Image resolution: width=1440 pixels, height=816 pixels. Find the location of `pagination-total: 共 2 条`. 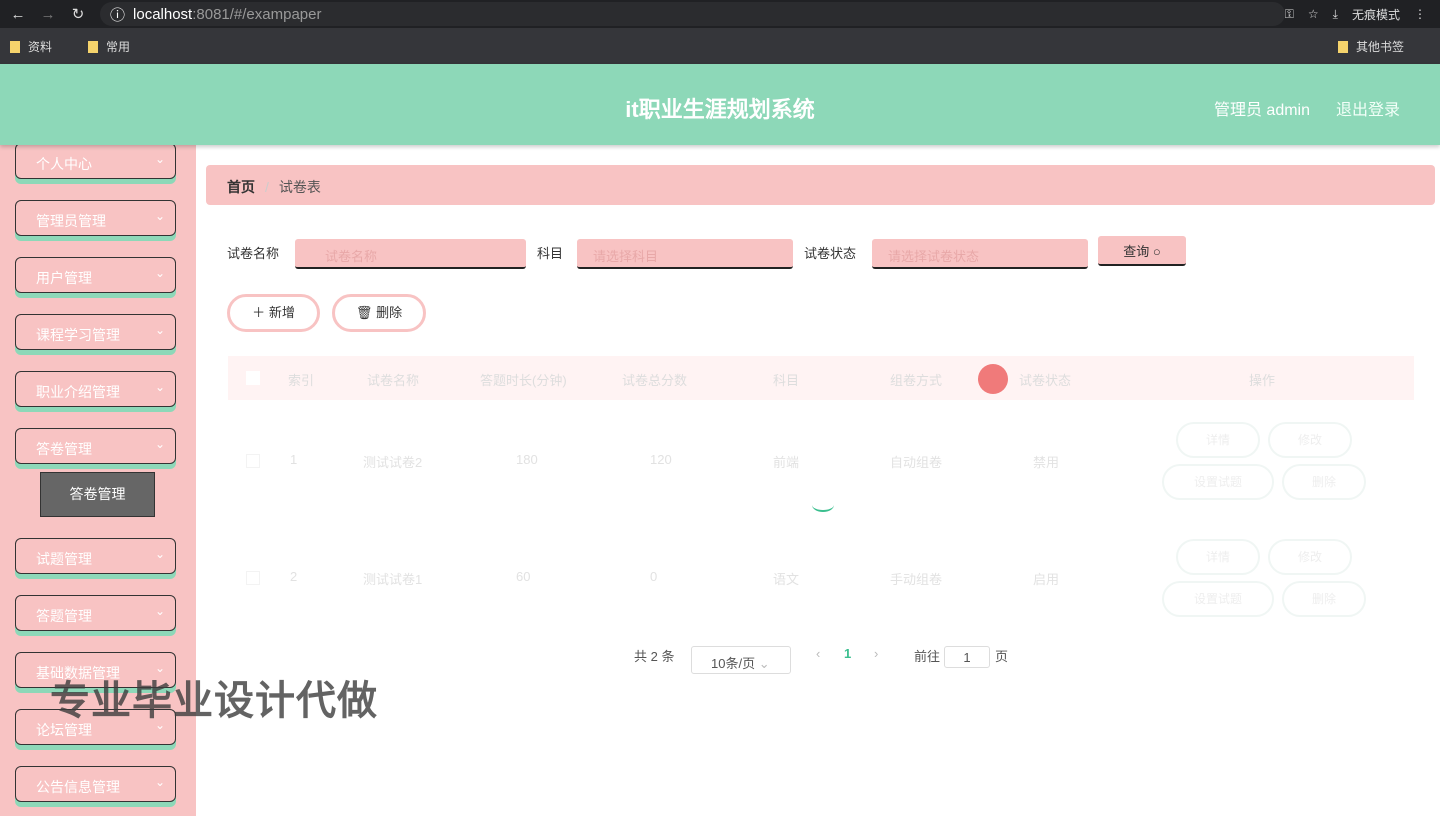

pagination-total: 共 2 条 is located at coordinates (654, 656).